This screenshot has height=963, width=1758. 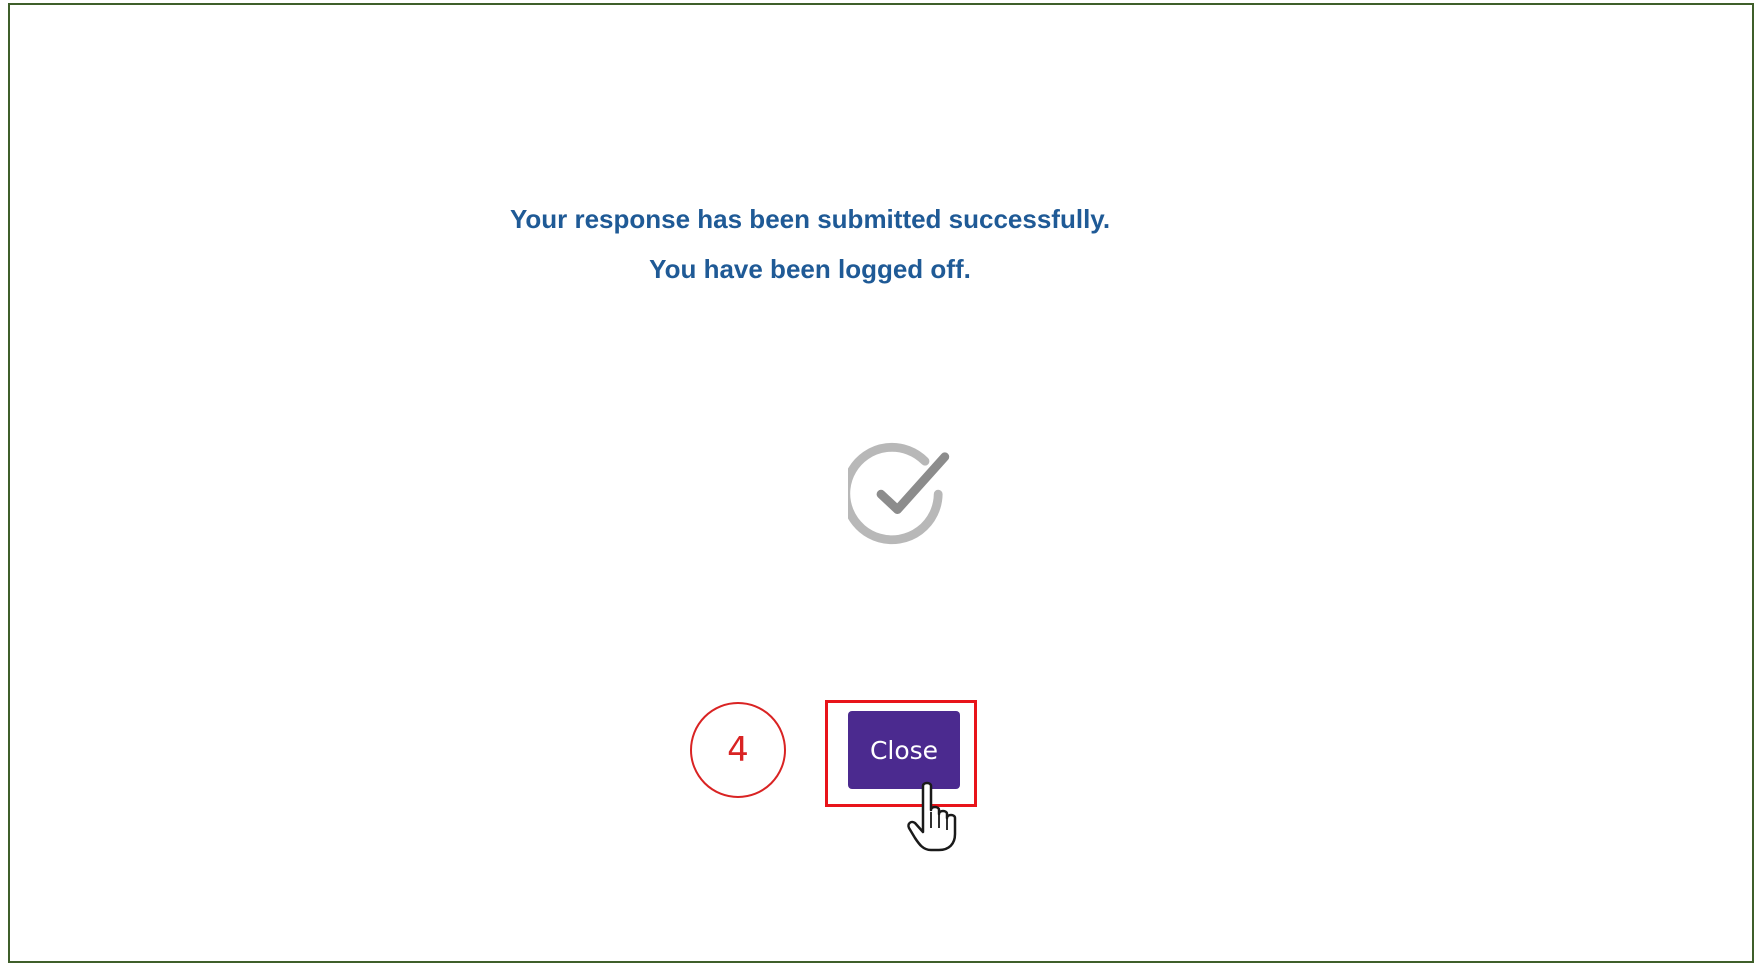 I want to click on close-button: Close, so click(x=904, y=750).